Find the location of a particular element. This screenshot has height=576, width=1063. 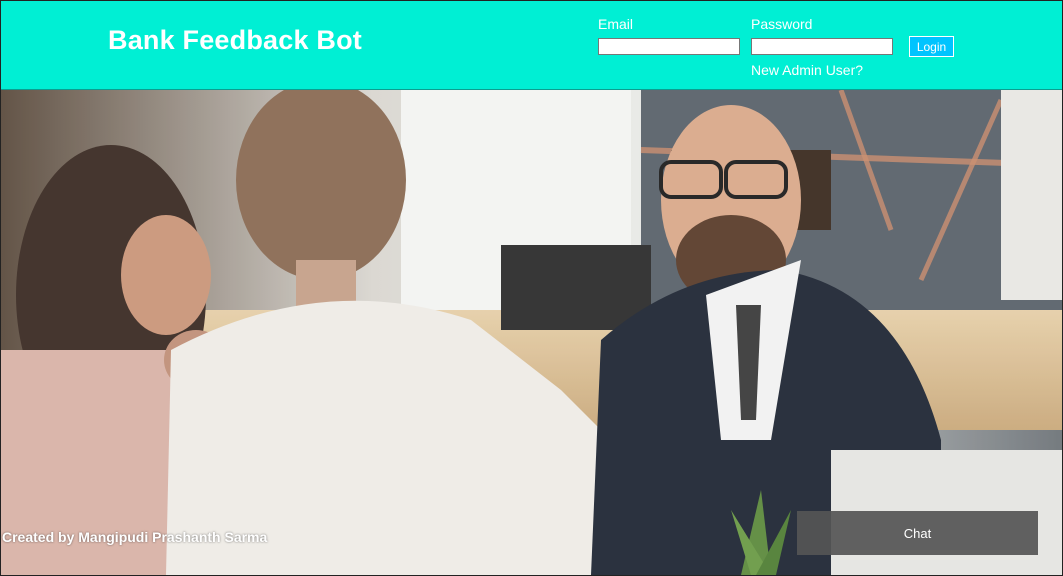

new-admin-user-link: New Admin User? is located at coordinates (807, 70).